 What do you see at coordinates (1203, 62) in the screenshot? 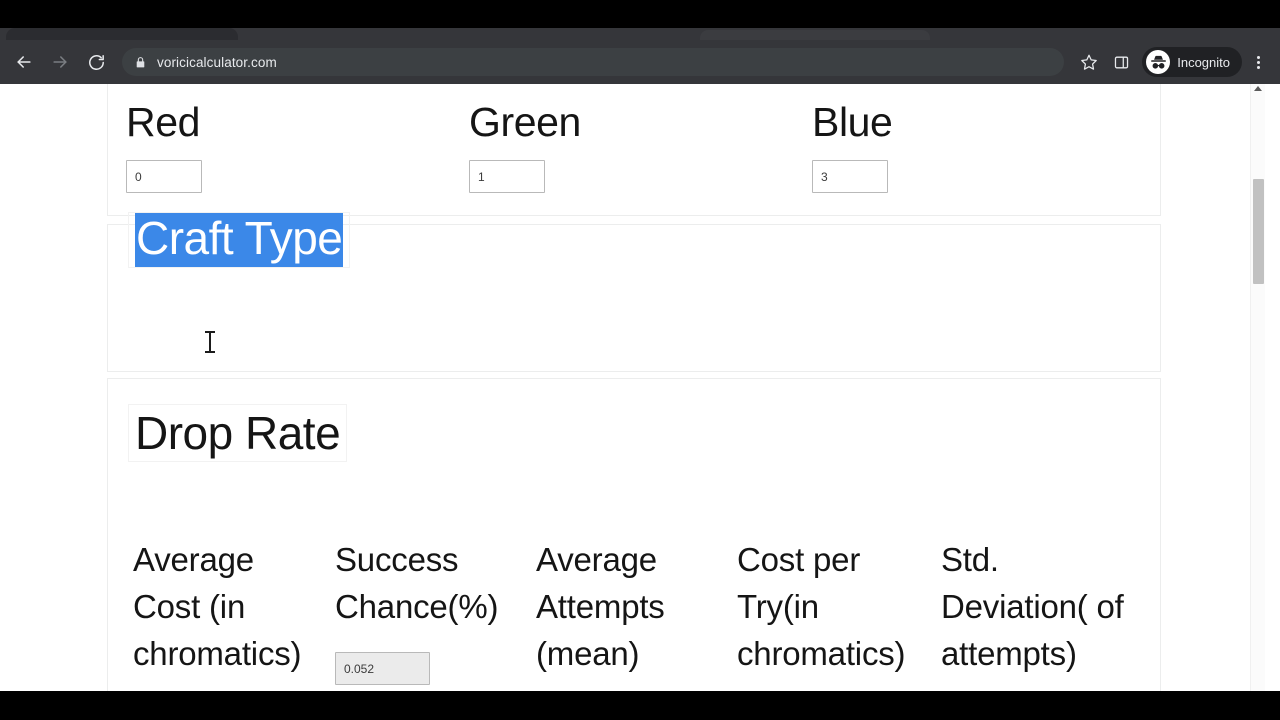
I see `incognito-label: Incognito` at bounding box center [1203, 62].